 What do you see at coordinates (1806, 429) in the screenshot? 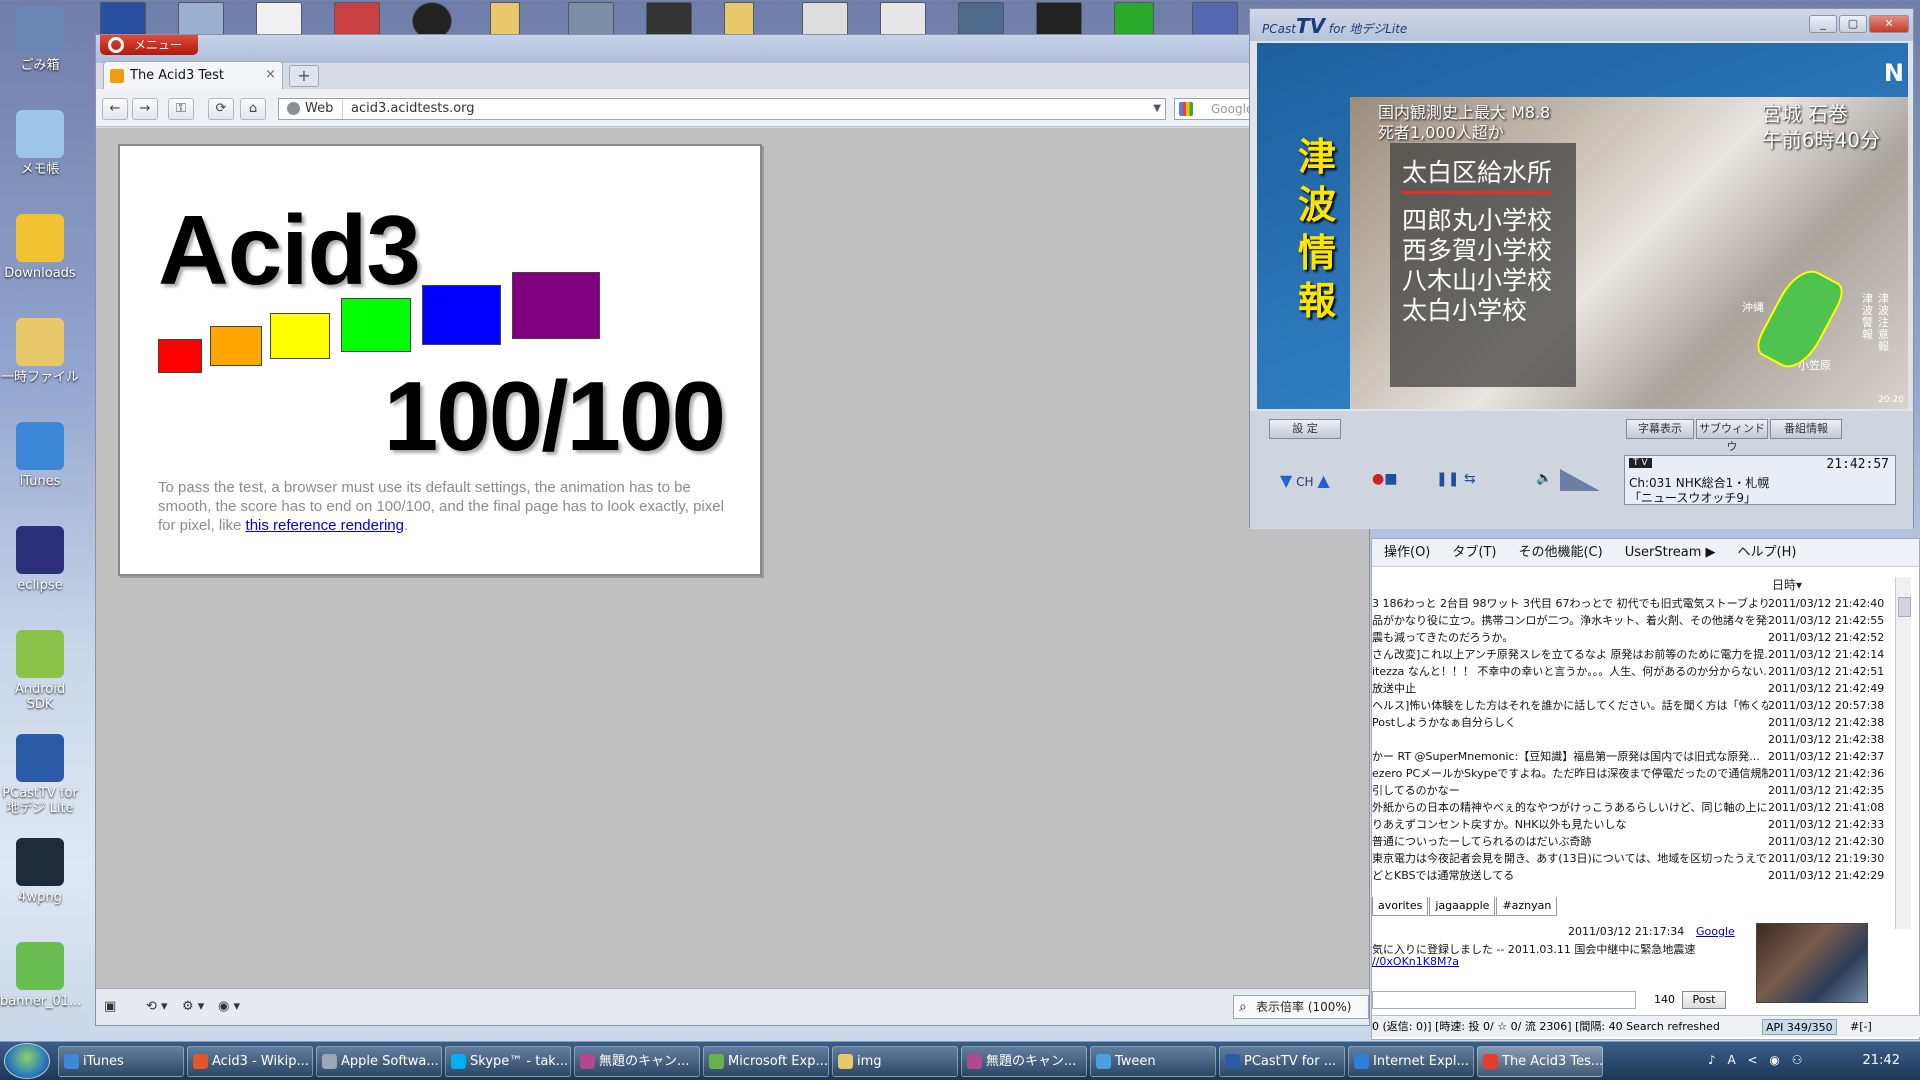
I see `program-info-button: 番組情報` at bounding box center [1806, 429].